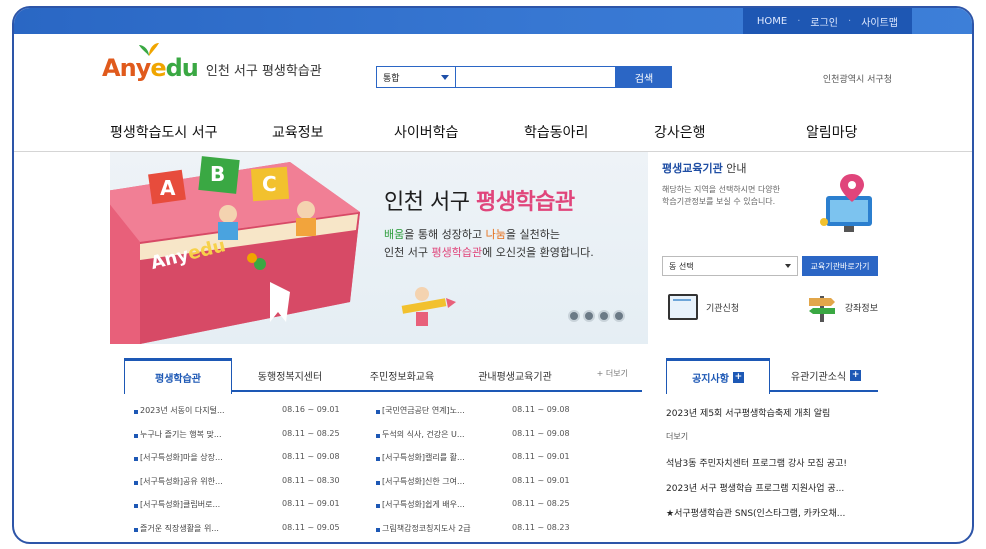 Image resolution: width=986 pixels, height=549 pixels. What do you see at coordinates (493, 21) in the screenshot?
I see `top-bar: HOME · 로그인 · 사이트맵` at bounding box center [493, 21].